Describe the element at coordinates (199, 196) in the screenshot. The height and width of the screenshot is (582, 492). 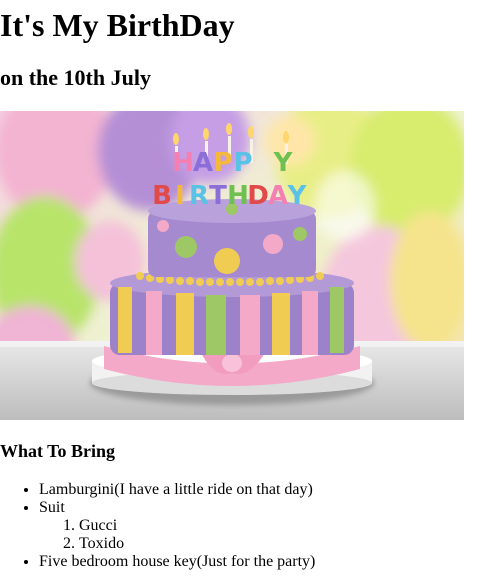
I see `svg-text: R` at that location.